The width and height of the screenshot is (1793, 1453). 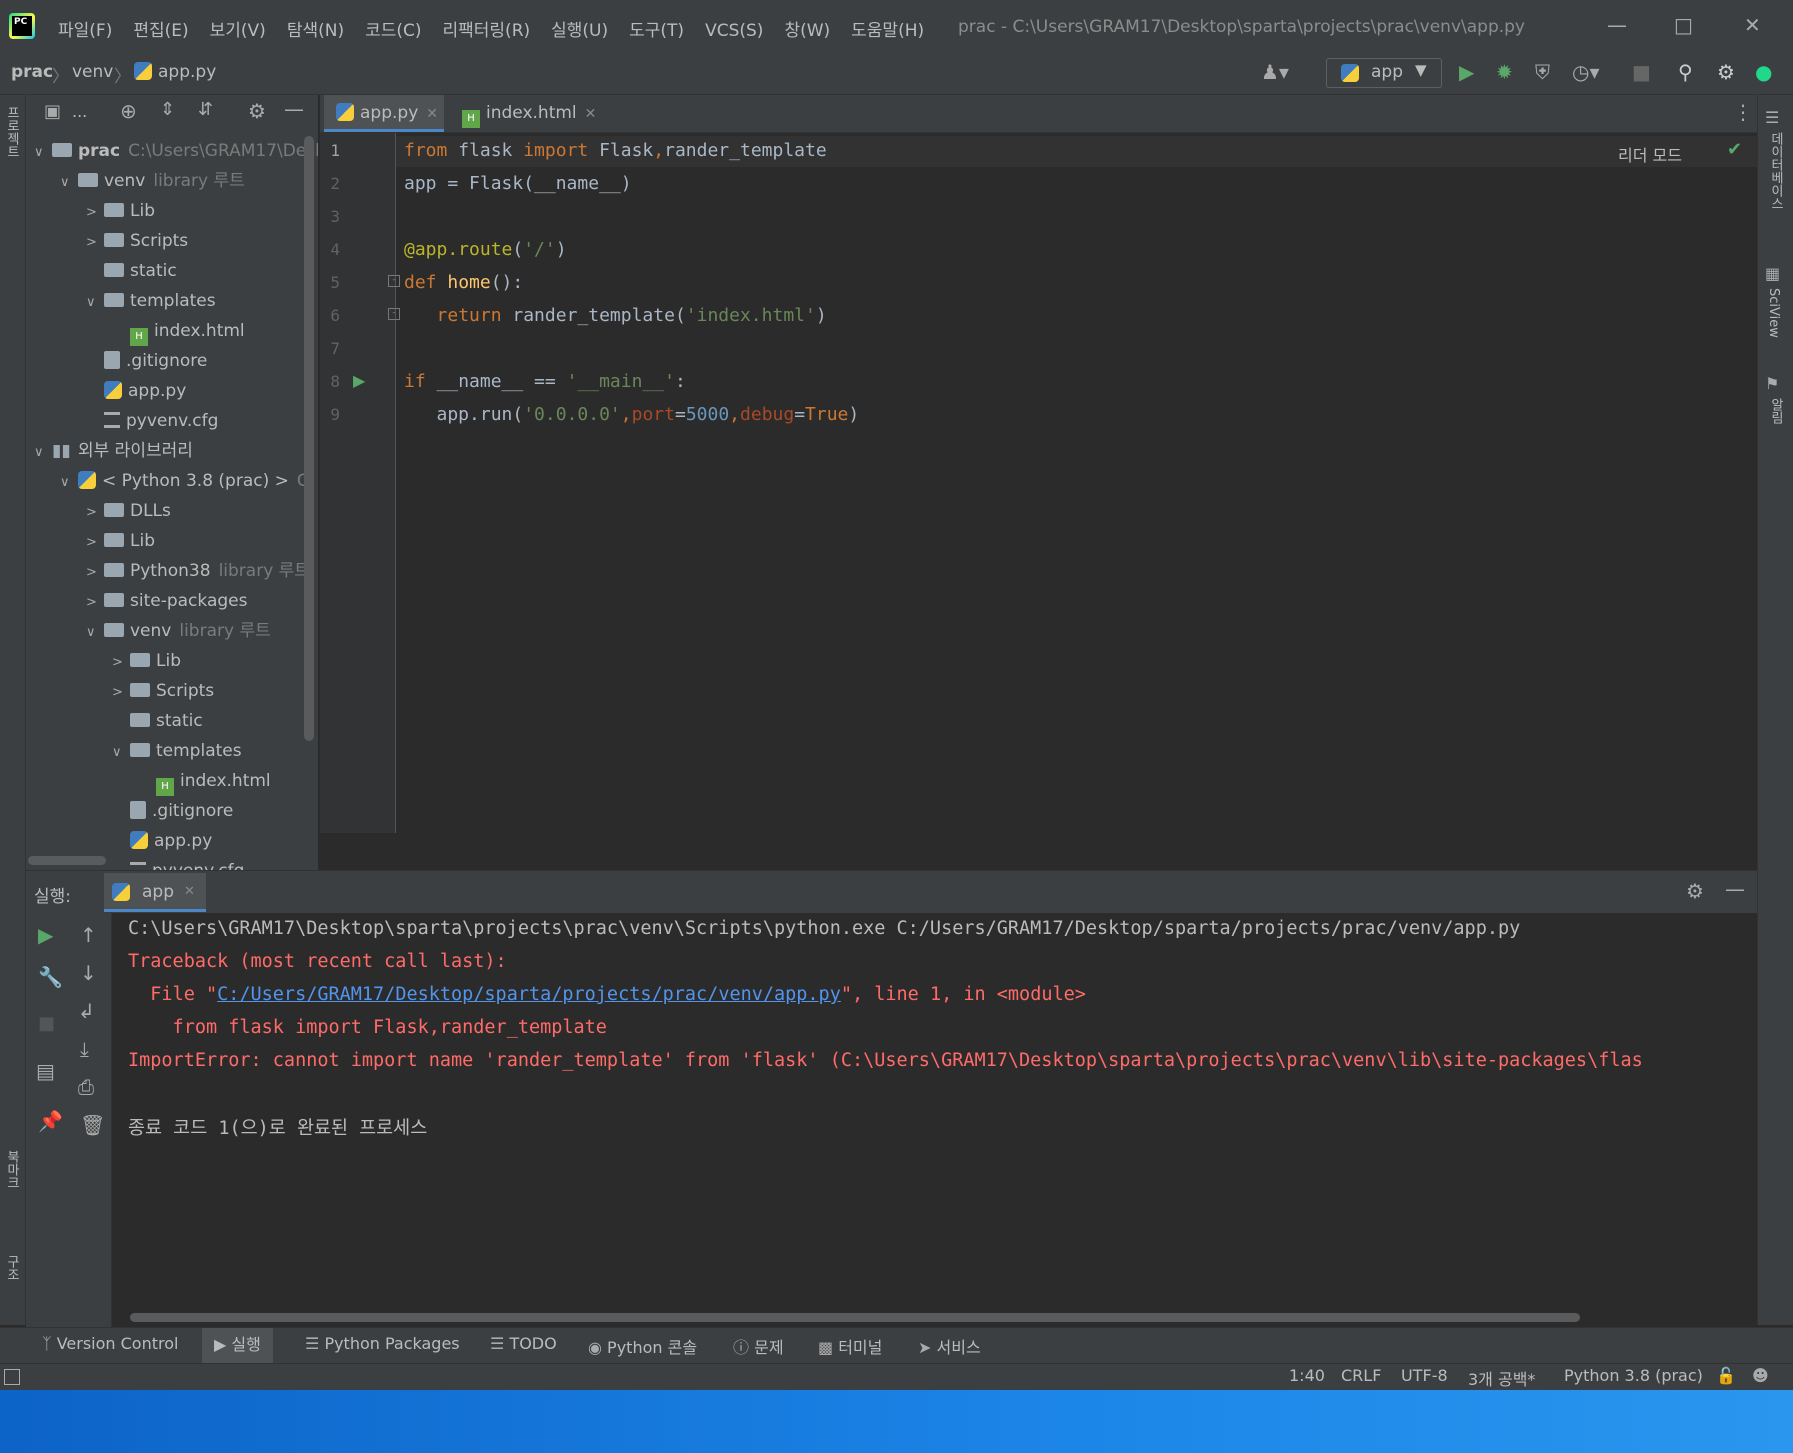 What do you see at coordinates (1633, 1375) in the screenshot?
I see `status-interpreter: Python 3.8 (prac)` at bounding box center [1633, 1375].